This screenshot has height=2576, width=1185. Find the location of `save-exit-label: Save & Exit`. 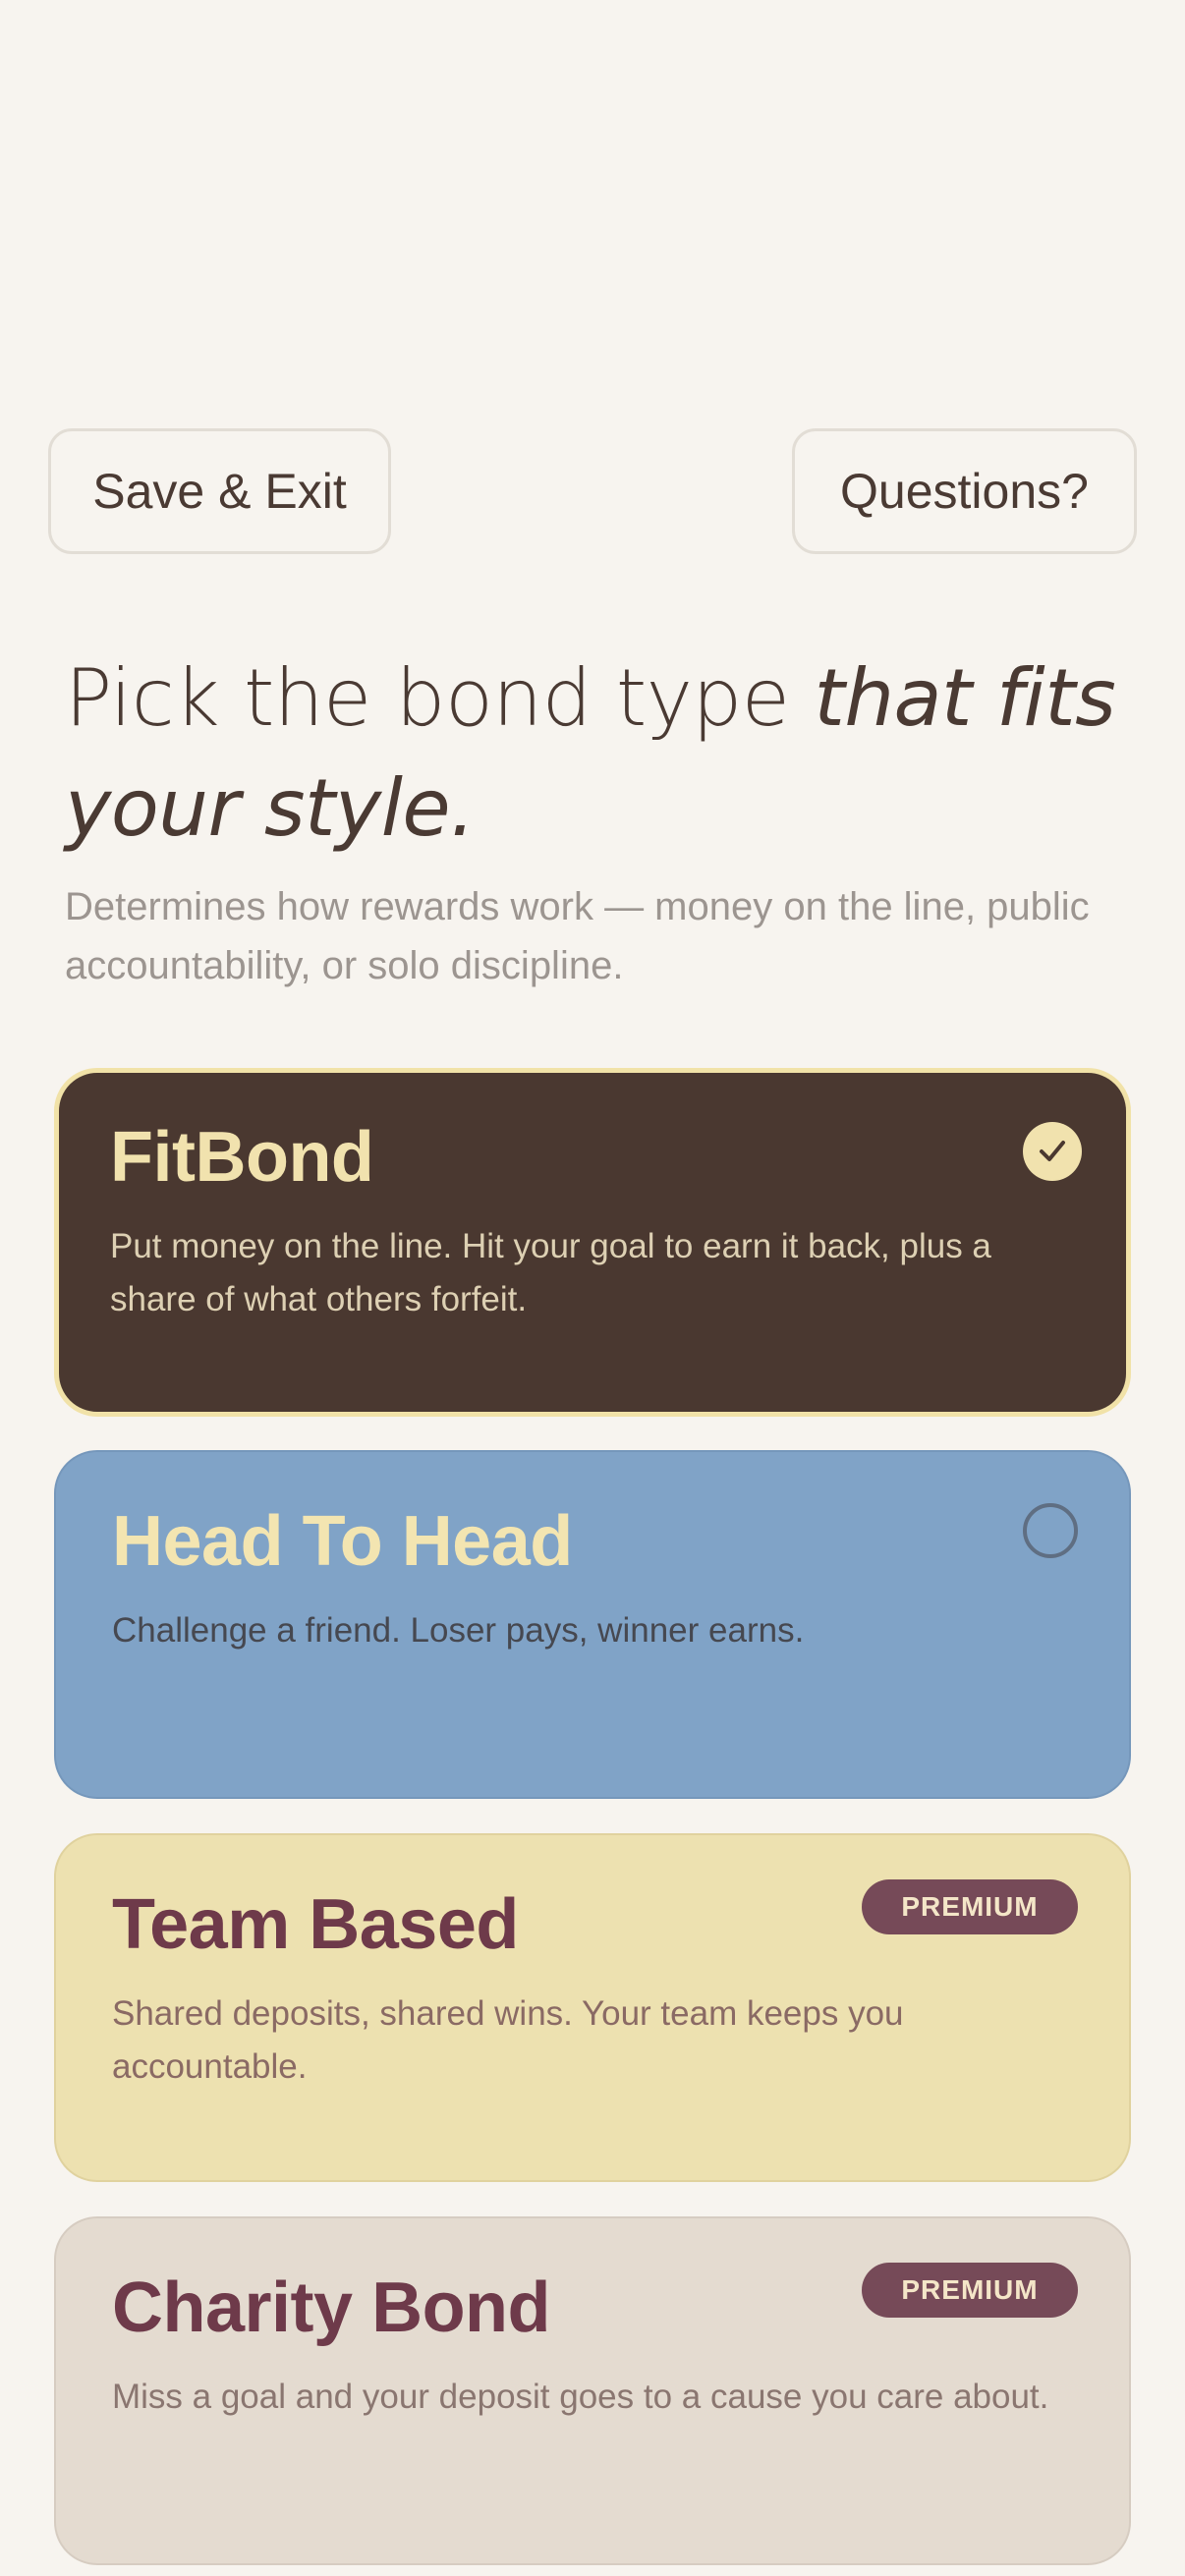

save-exit-label: Save & Exit is located at coordinates (220, 491).